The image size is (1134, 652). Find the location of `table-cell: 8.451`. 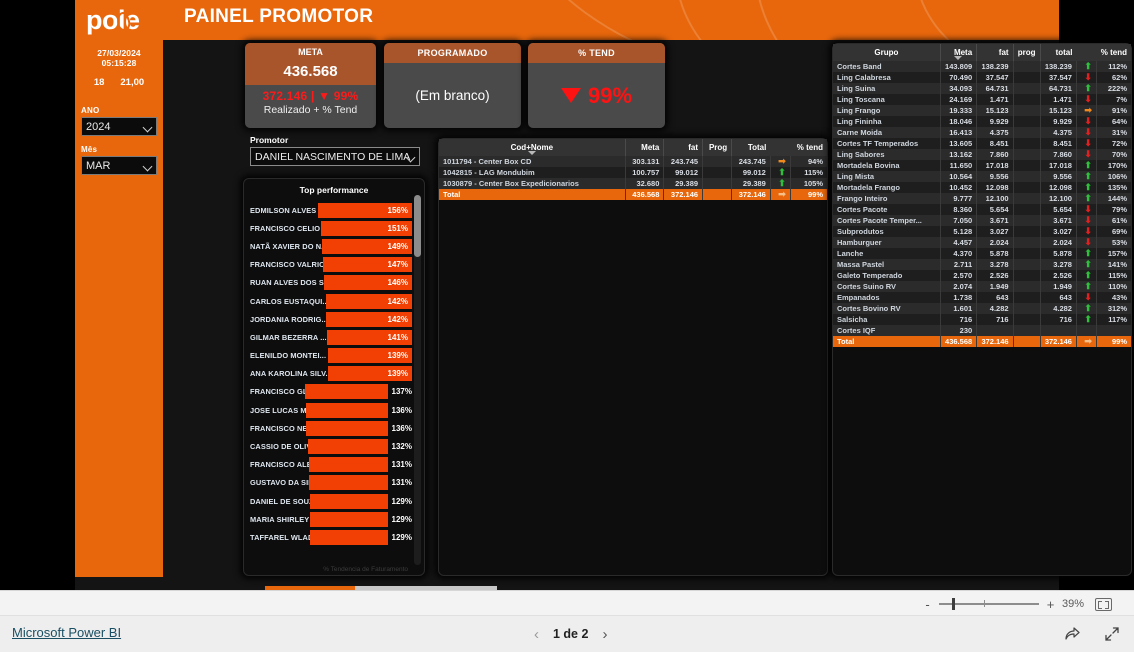

table-cell: 8.451 is located at coordinates (1058, 143).